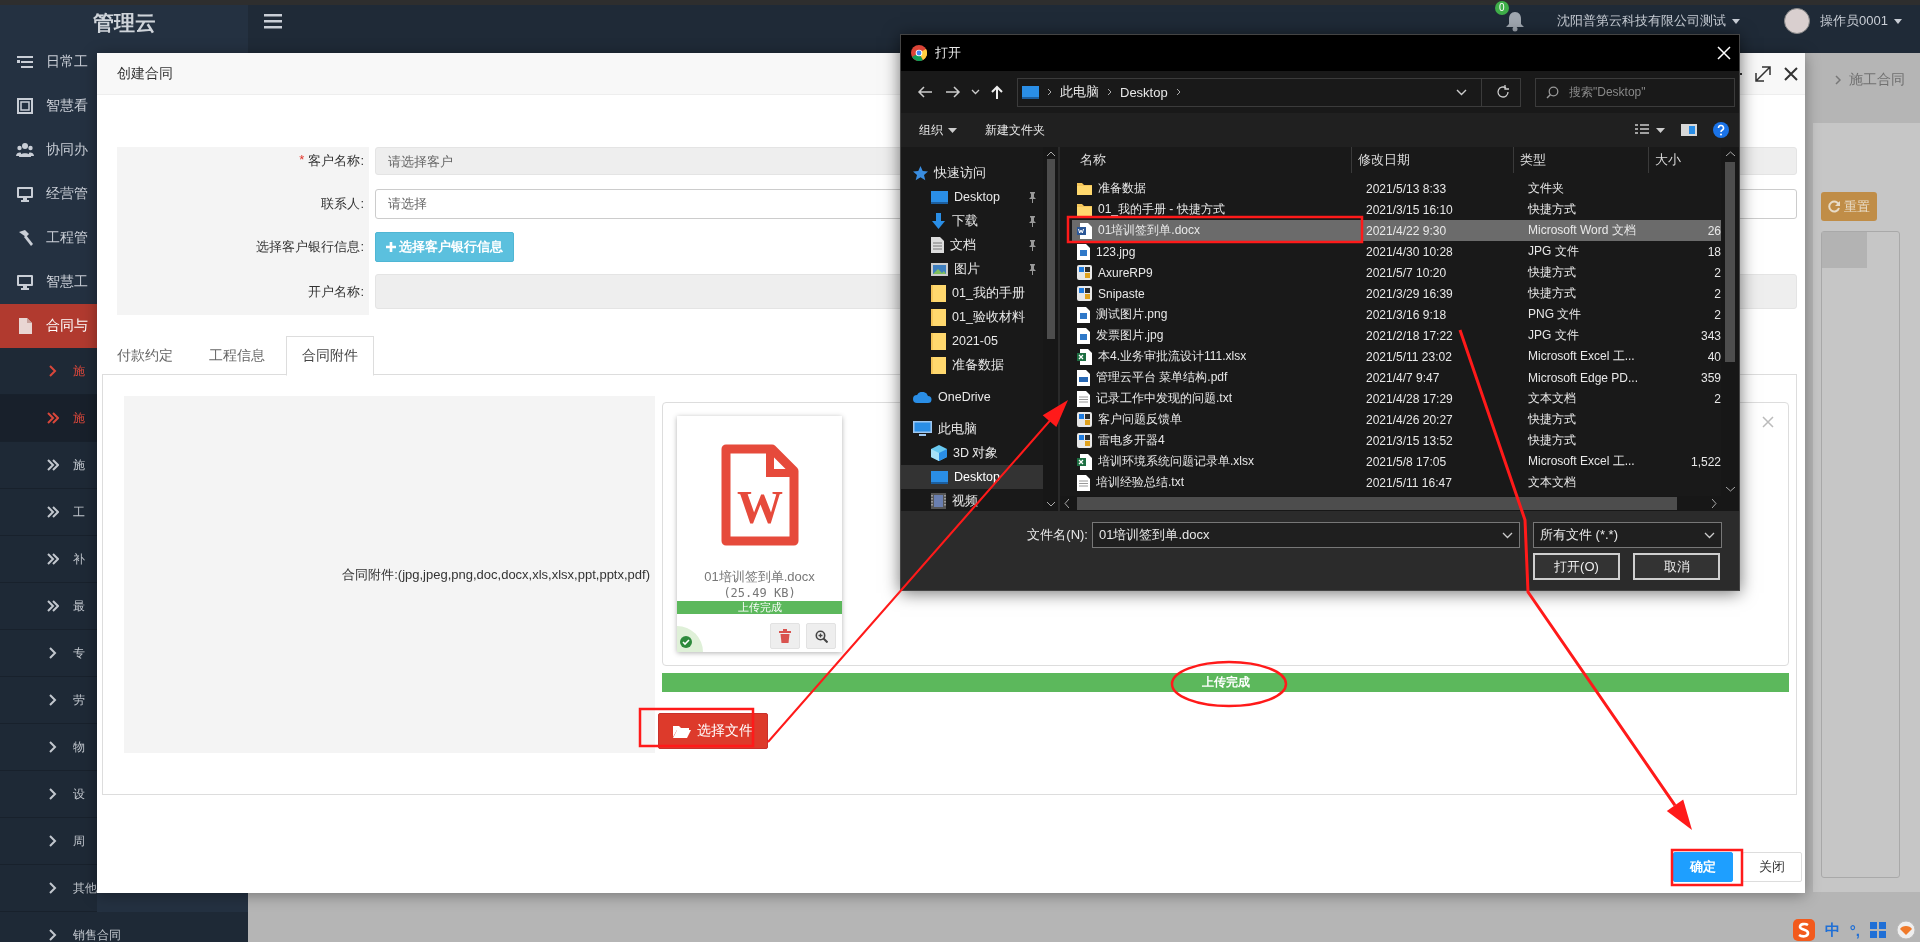 The width and height of the screenshot is (1920, 942). Describe the element at coordinates (145, 355) in the screenshot. I see `tab: 付款约定` at that location.